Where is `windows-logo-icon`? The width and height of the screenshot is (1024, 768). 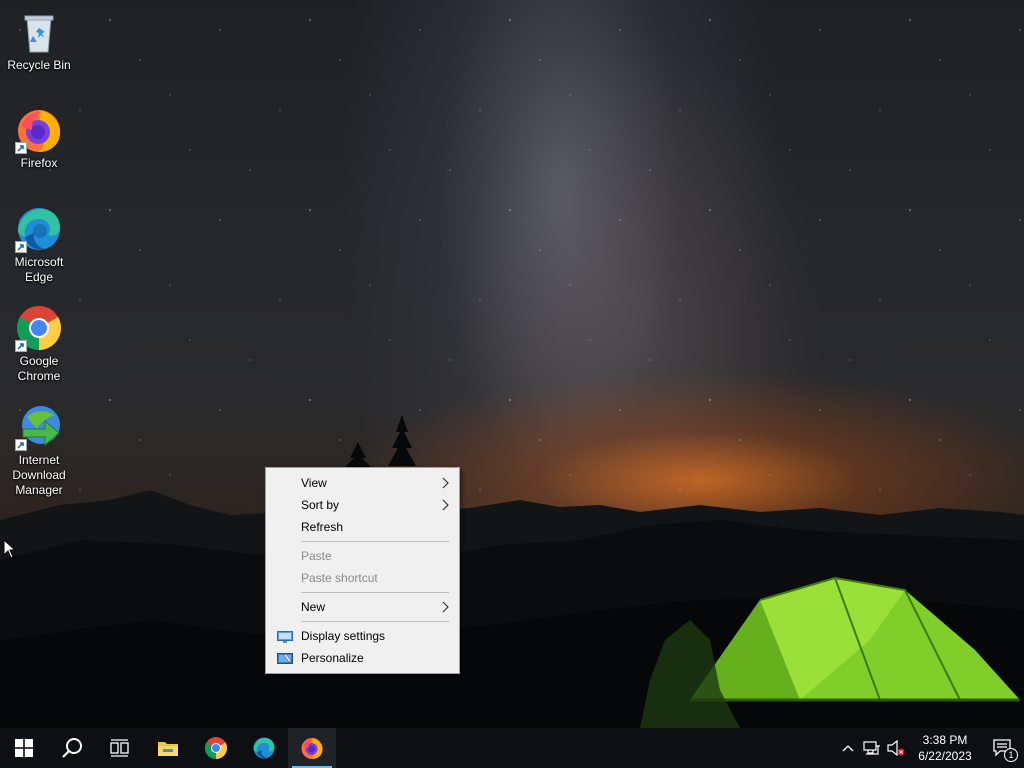 windows-logo-icon is located at coordinates (24, 748).